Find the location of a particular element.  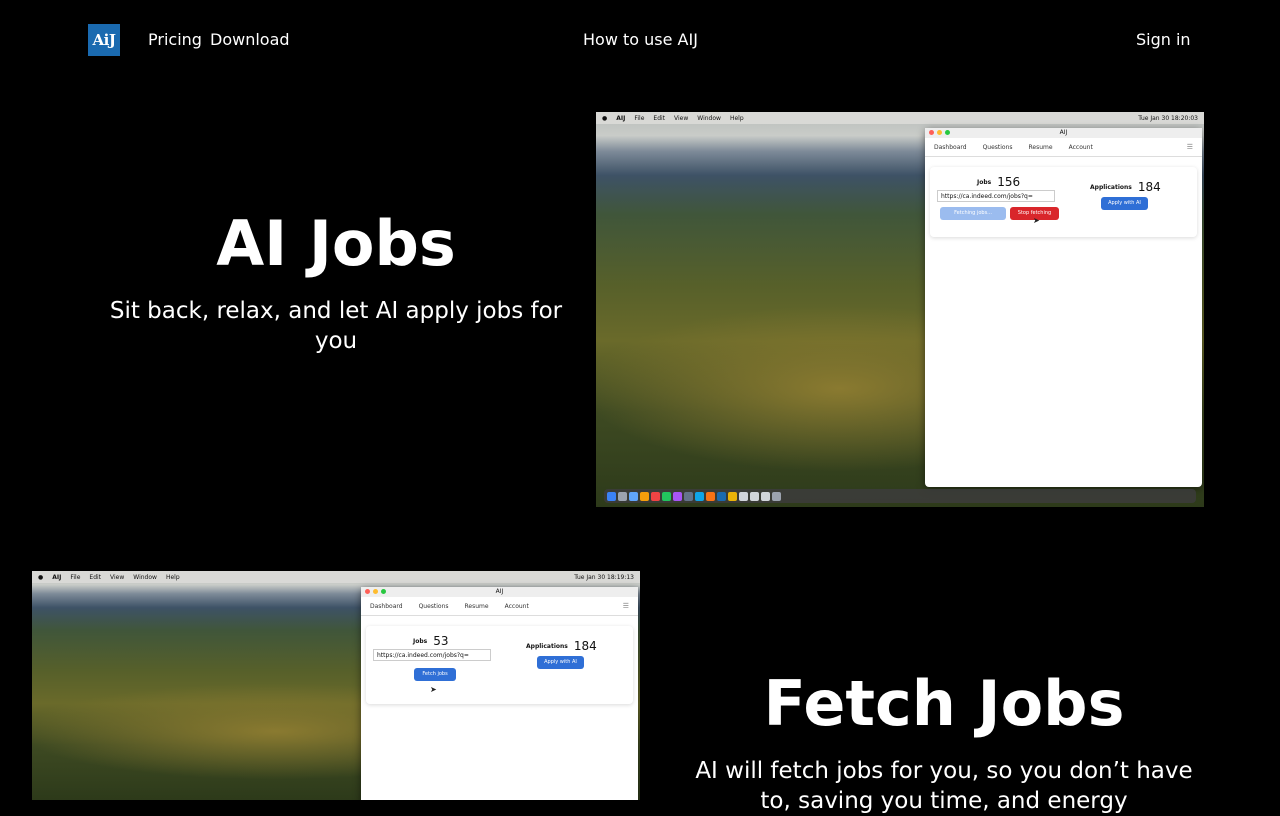

hero-title: AI Jobs is located at coordinates (336, 243).